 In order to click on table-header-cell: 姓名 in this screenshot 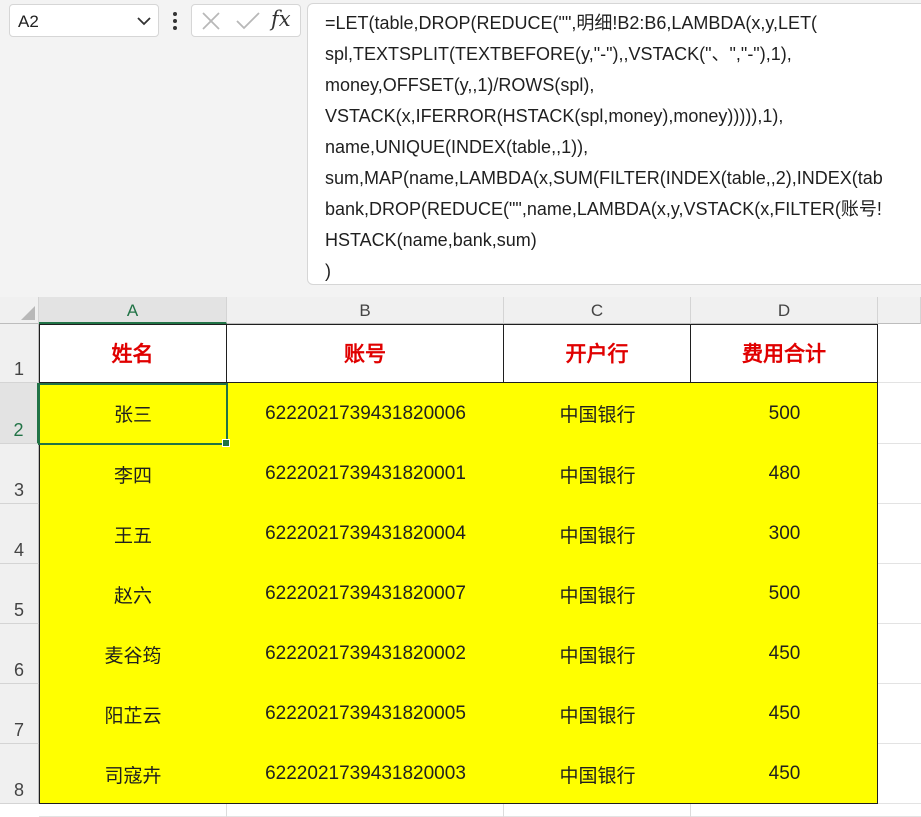, I will do `click(133, 353)`.